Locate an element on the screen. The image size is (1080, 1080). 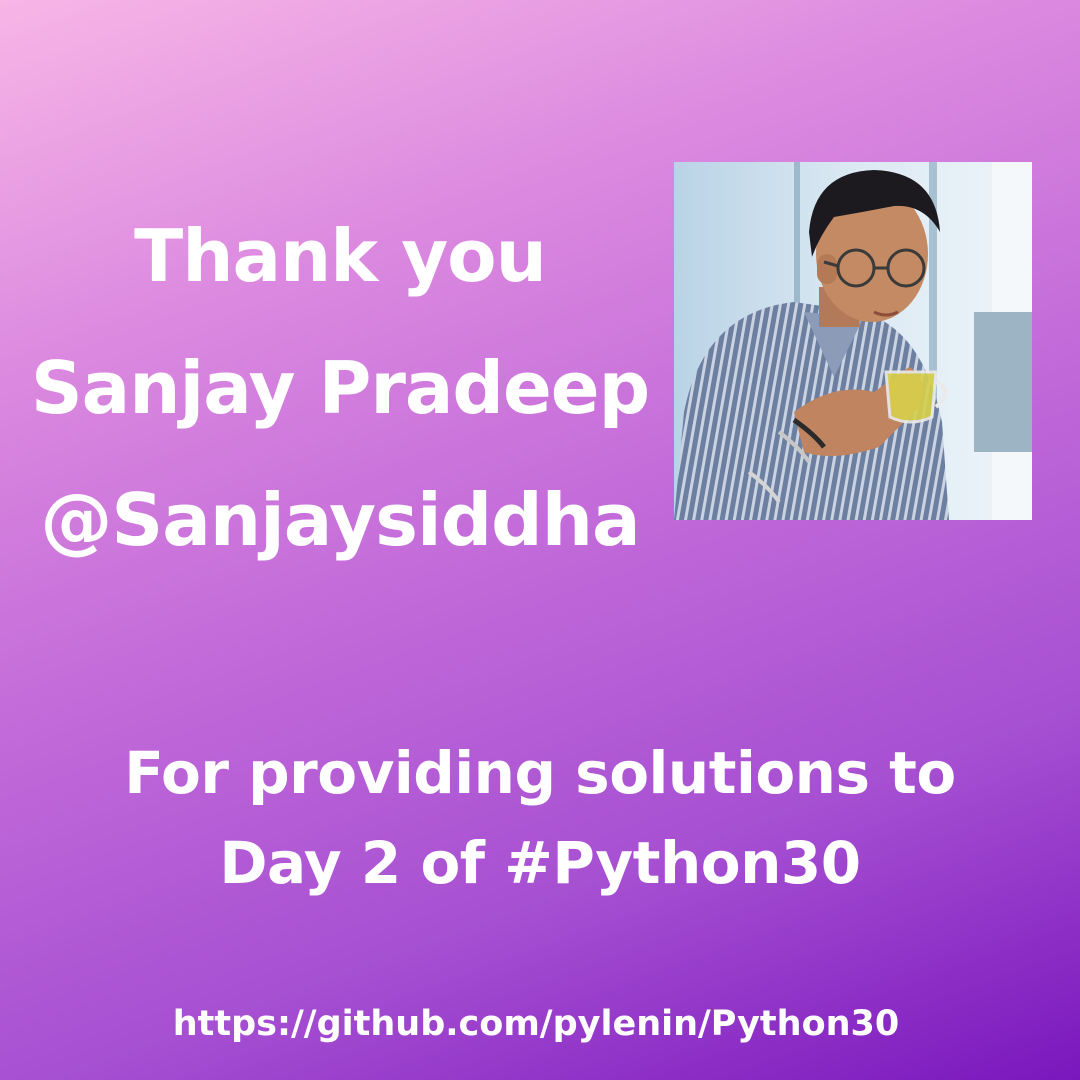
subtitle-line-2: Day 2 of #Python30 is located at coordinates (540, 863).